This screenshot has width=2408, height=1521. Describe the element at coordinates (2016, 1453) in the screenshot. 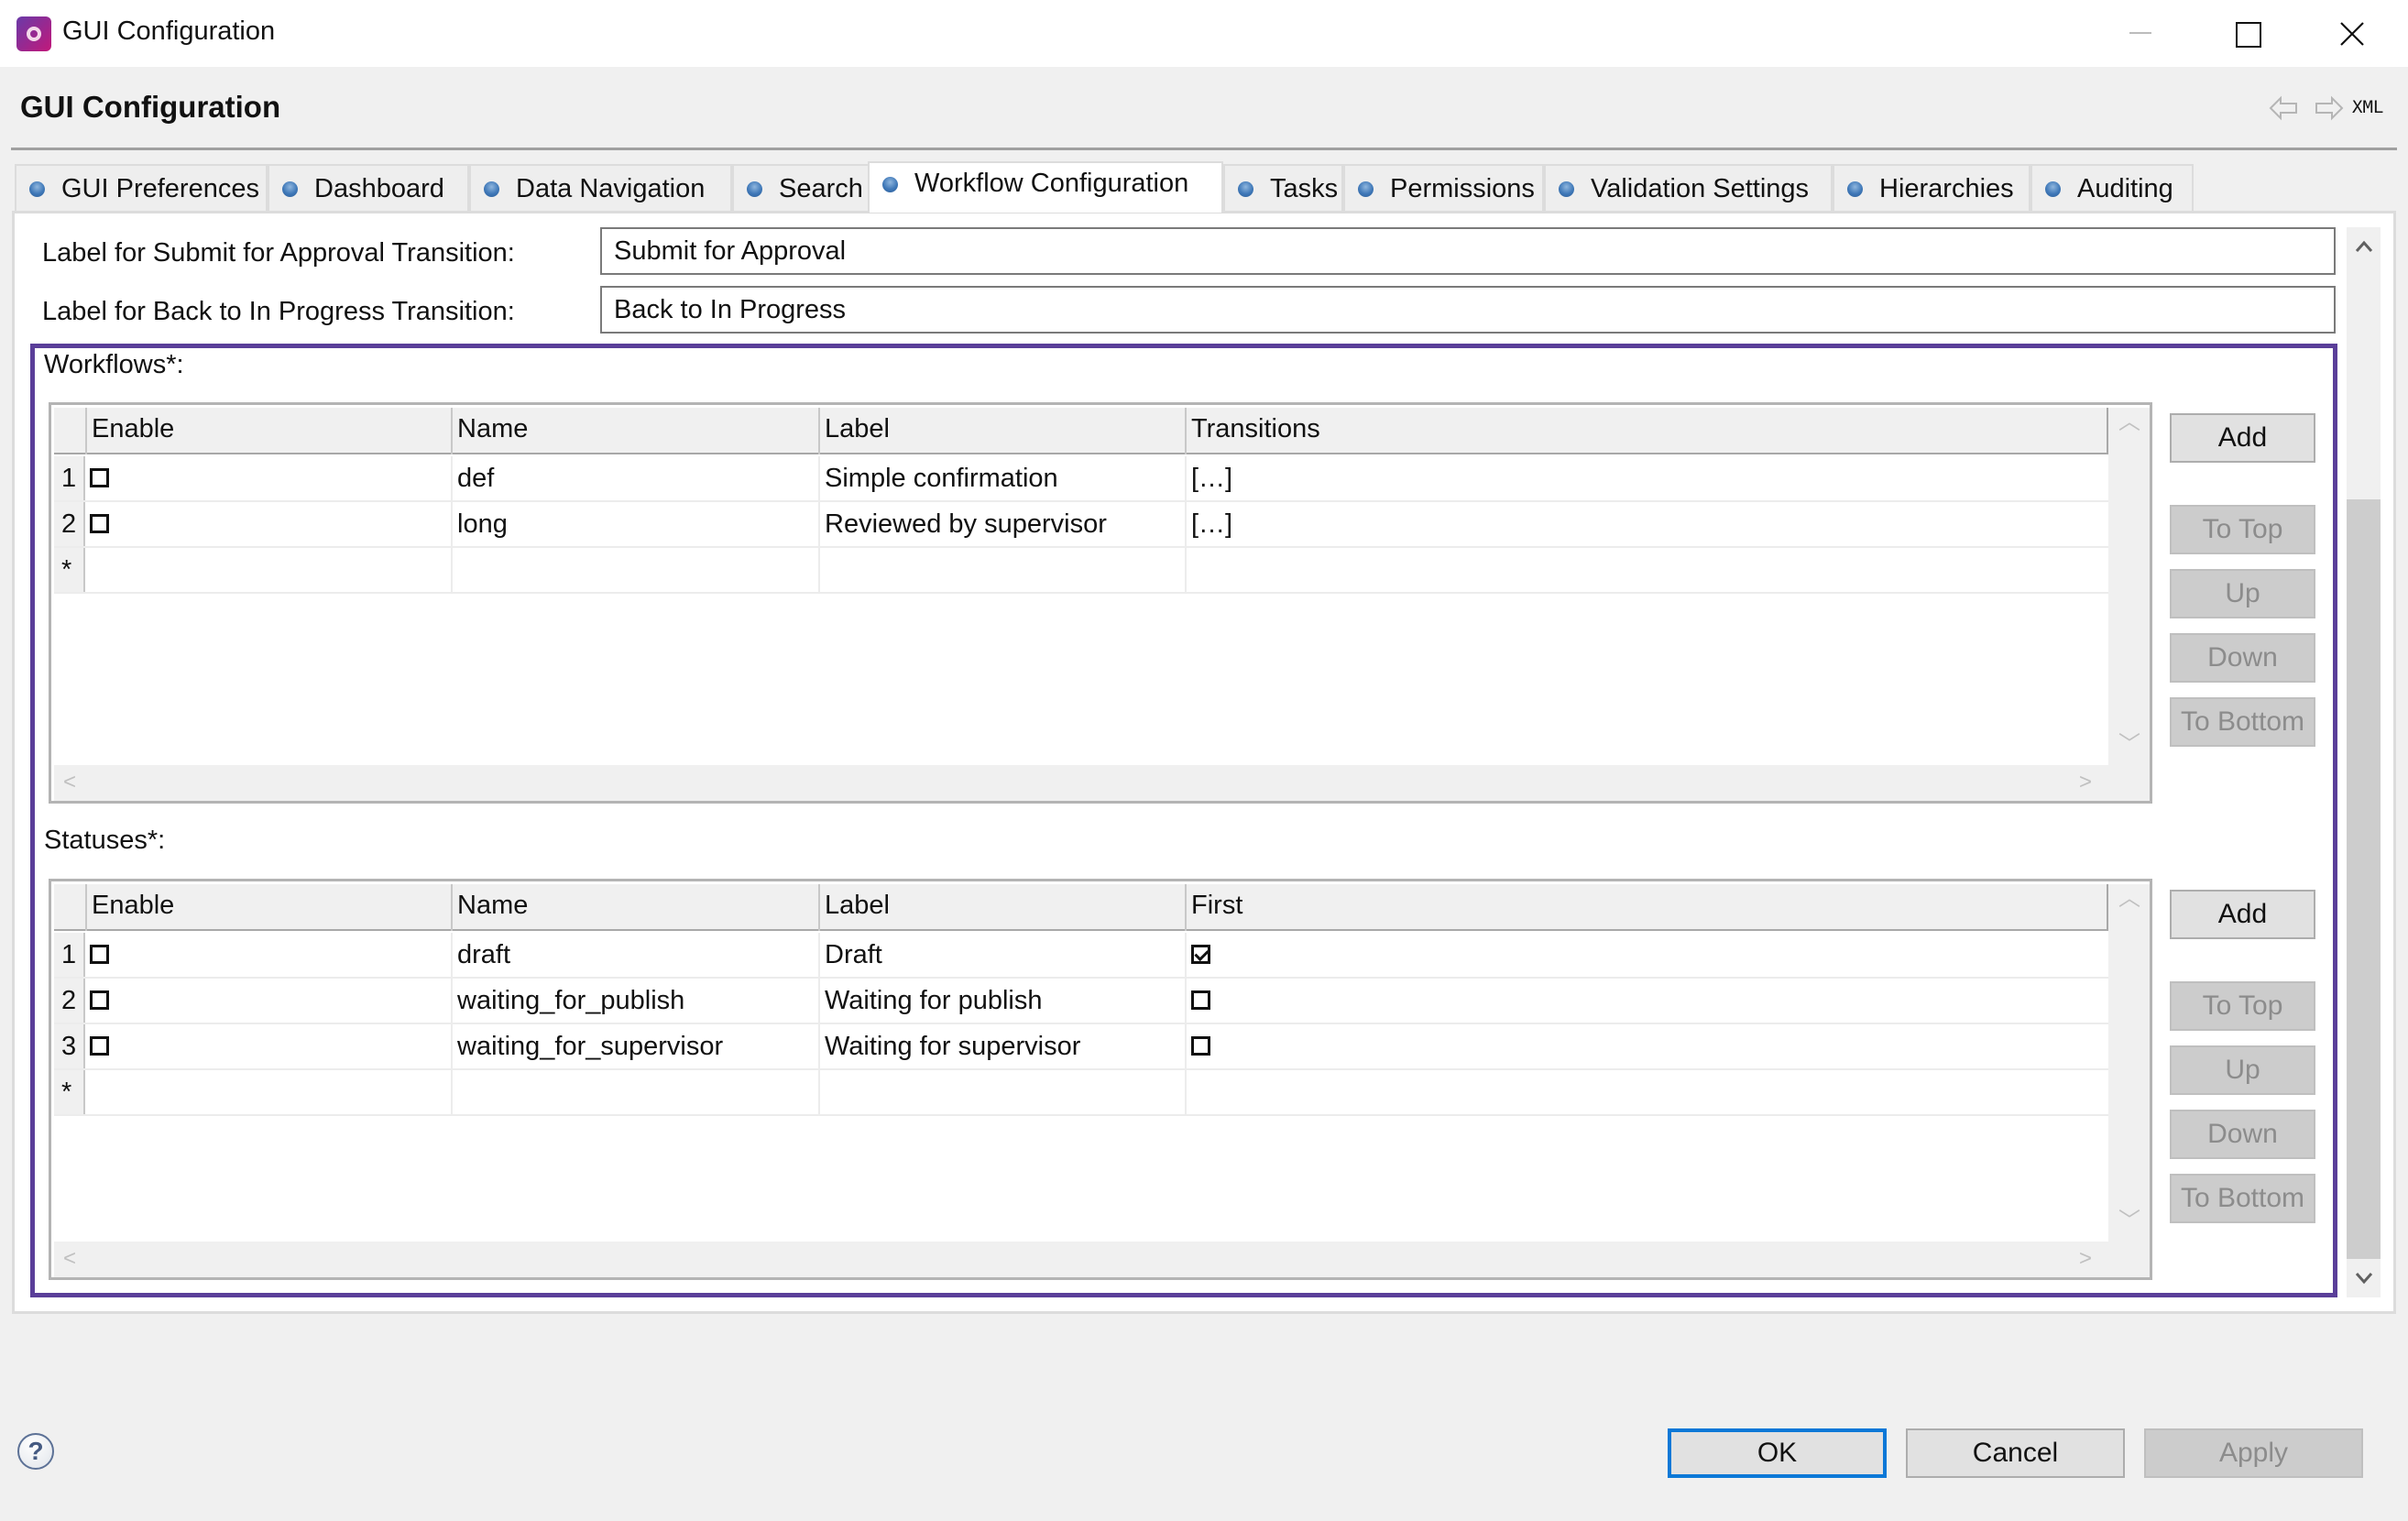

I see `cancel-button: Cancel` at that location.